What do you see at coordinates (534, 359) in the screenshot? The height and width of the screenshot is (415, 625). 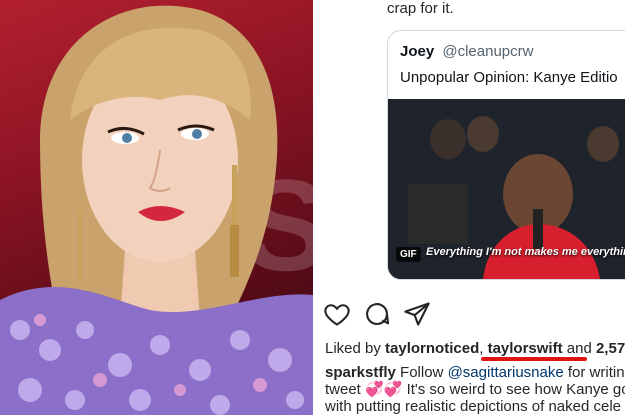 I see `highlight-underline` at bounding box center [534, 359].